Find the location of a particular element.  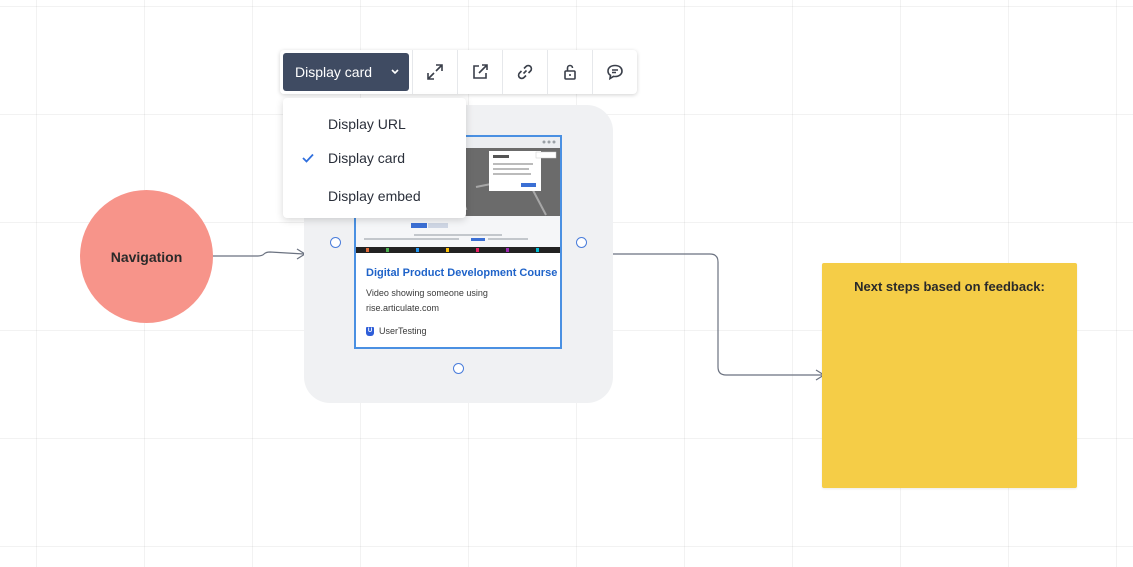

expand-icon is located at coordinates (434, 72).